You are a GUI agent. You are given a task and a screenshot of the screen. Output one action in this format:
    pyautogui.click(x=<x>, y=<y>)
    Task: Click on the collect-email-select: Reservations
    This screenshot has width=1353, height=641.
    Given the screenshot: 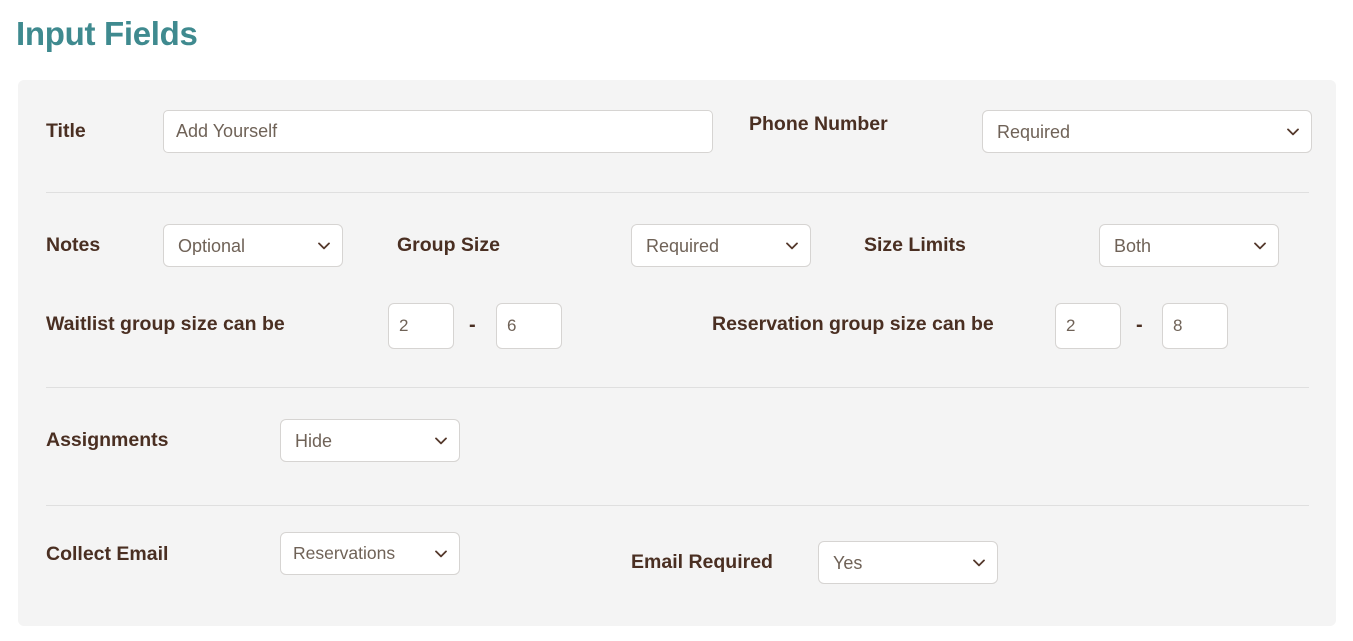 What is the action you would take?
    pyautogui.click(x=370, y=553)
    